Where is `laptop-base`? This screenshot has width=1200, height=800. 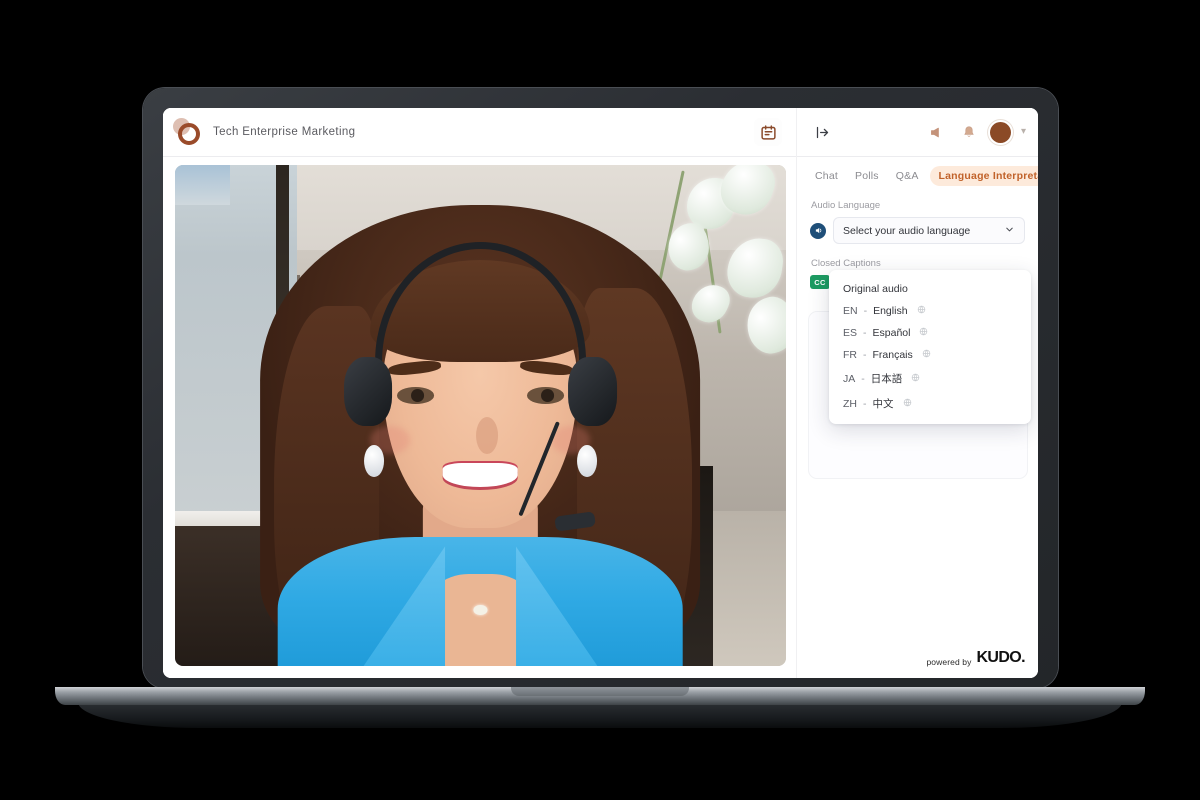 laptop-base is located at coordinates (600, 696).